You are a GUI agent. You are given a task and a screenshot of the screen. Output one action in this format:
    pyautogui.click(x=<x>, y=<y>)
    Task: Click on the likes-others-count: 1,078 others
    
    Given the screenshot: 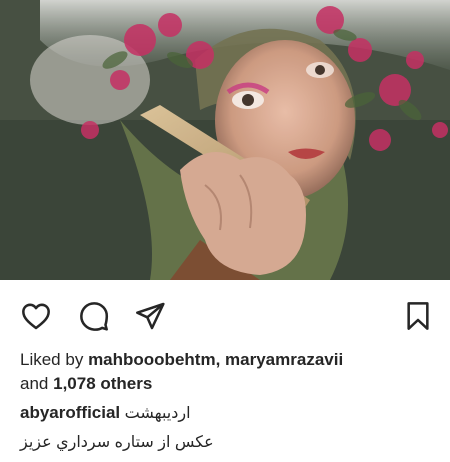 What is the action you would take?
    pyautogui.click(x=102, y=383)
    